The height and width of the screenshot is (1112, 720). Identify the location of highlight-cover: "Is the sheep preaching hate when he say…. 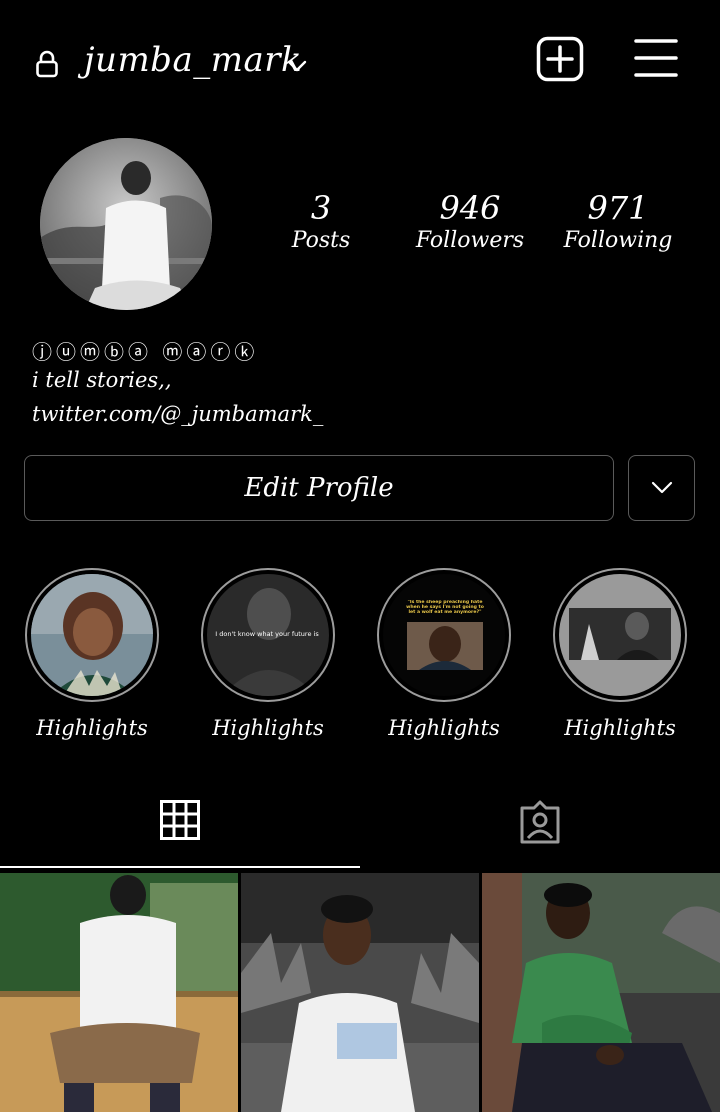
(444, 635).